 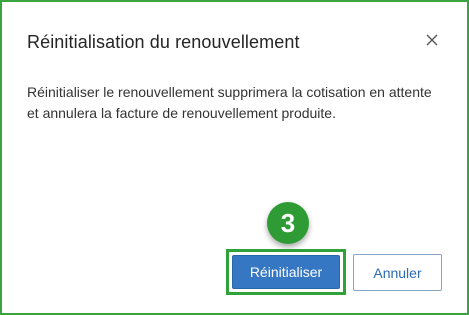 I want to click on dialog-title: Réinitialisation du renouvellement, so click(x=163, y=42).